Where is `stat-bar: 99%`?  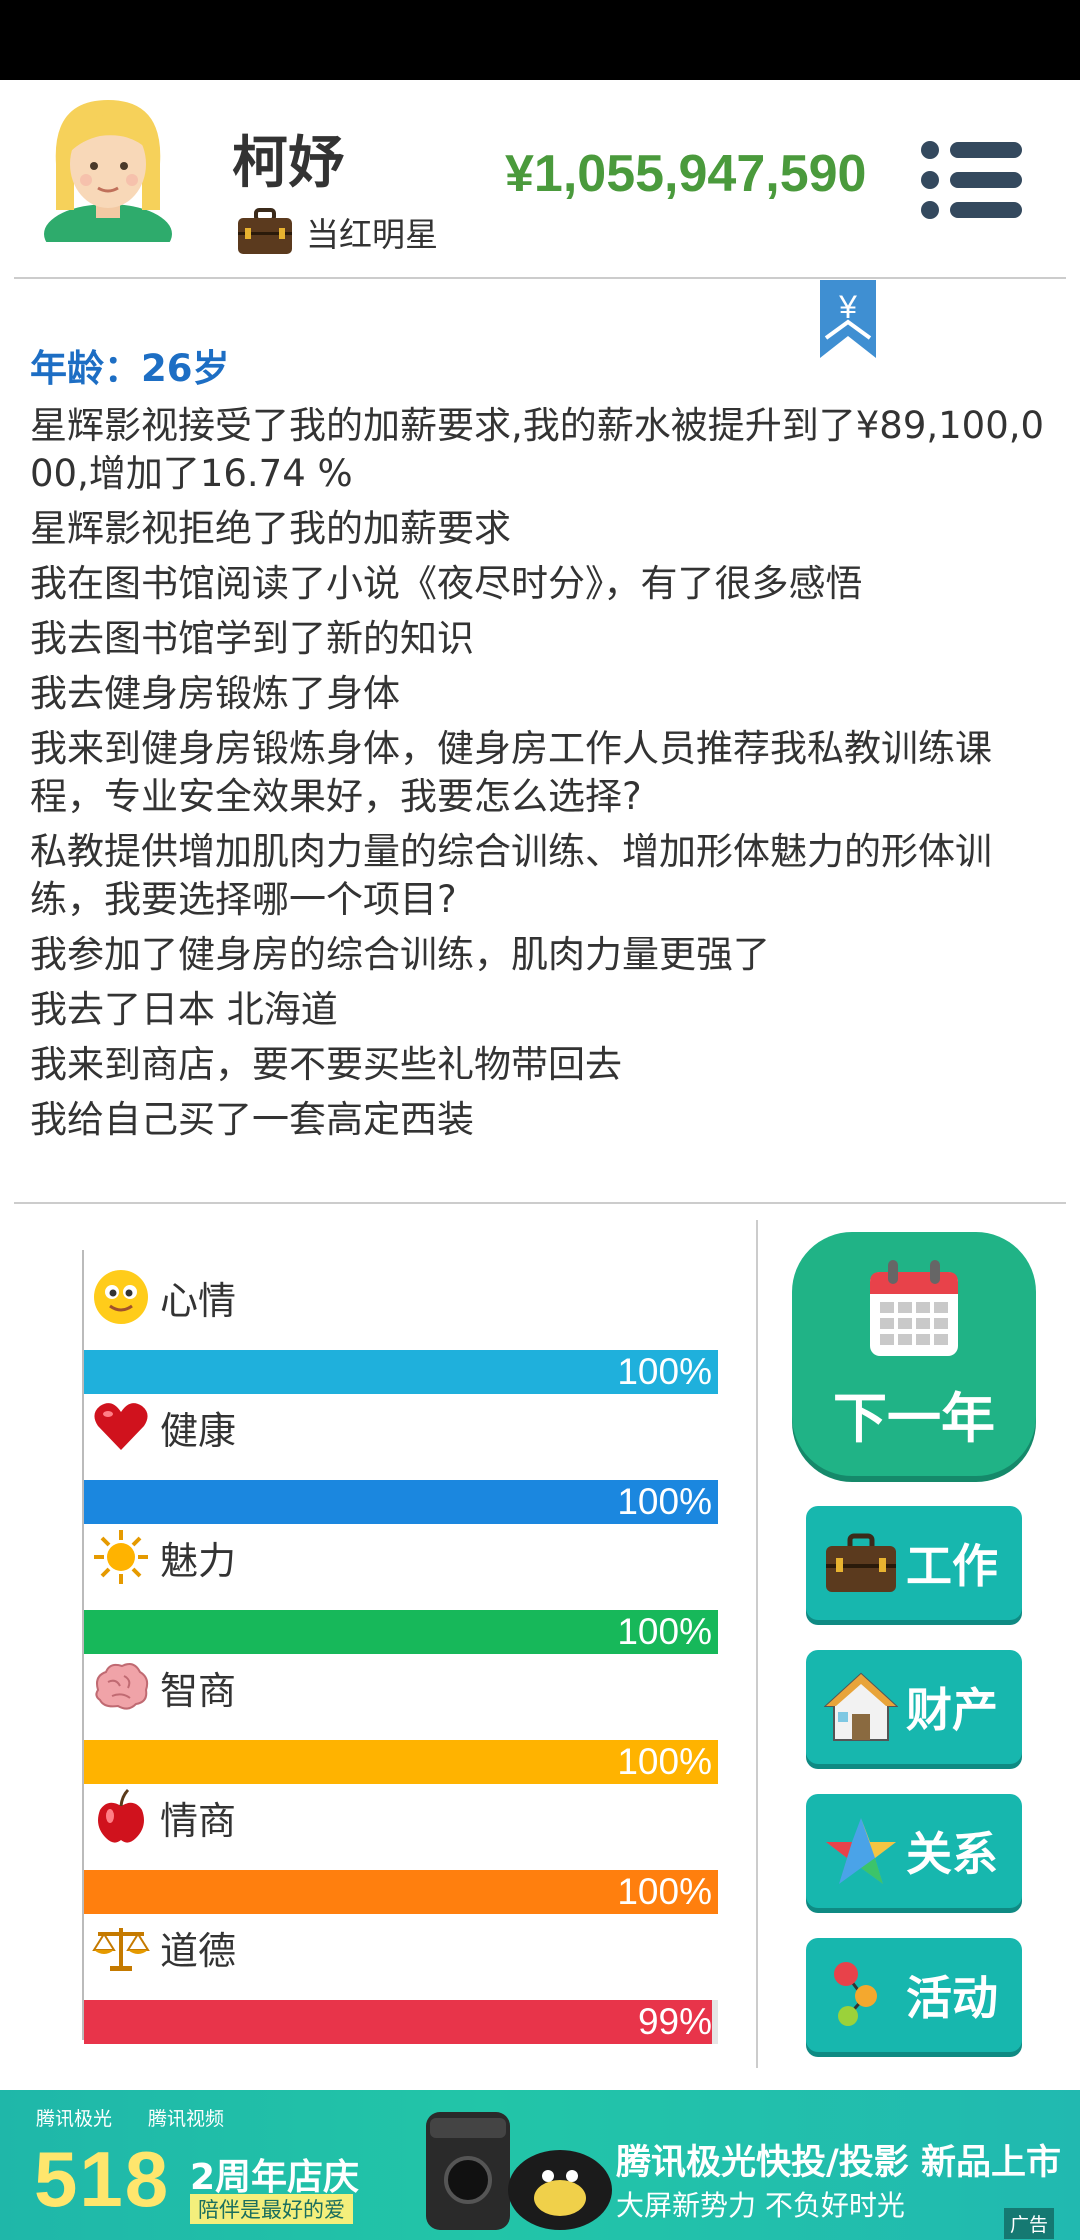 stat-bar: 99% is located at coordinates (401, 2022).